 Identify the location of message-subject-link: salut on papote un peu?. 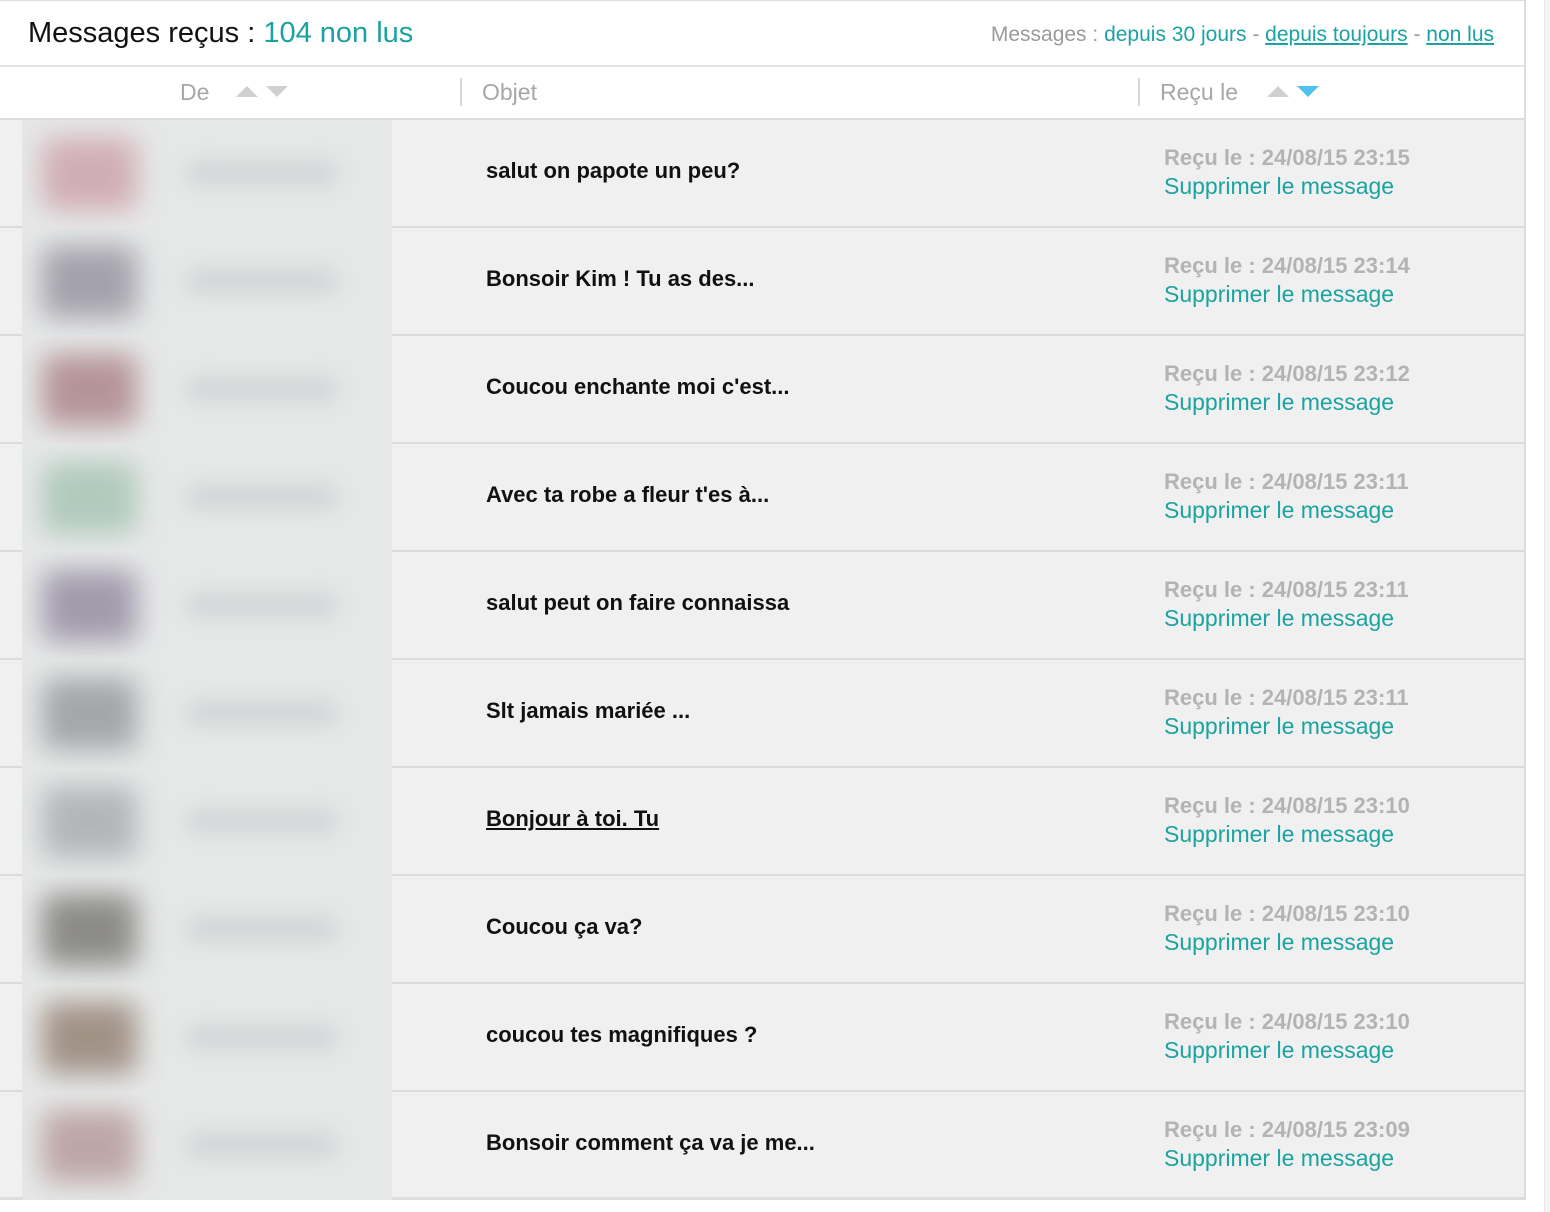
(613, 171).